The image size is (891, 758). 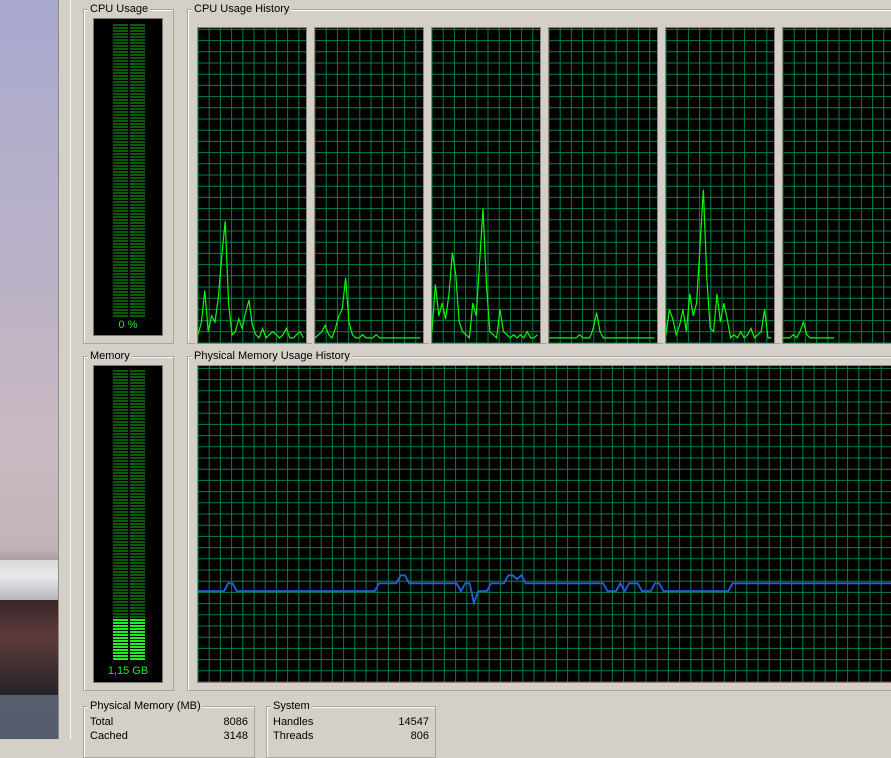 What do you see at coordinates (291, 706) in the screenshot?
I see `system-title: System` at bounding box center [291, 706].